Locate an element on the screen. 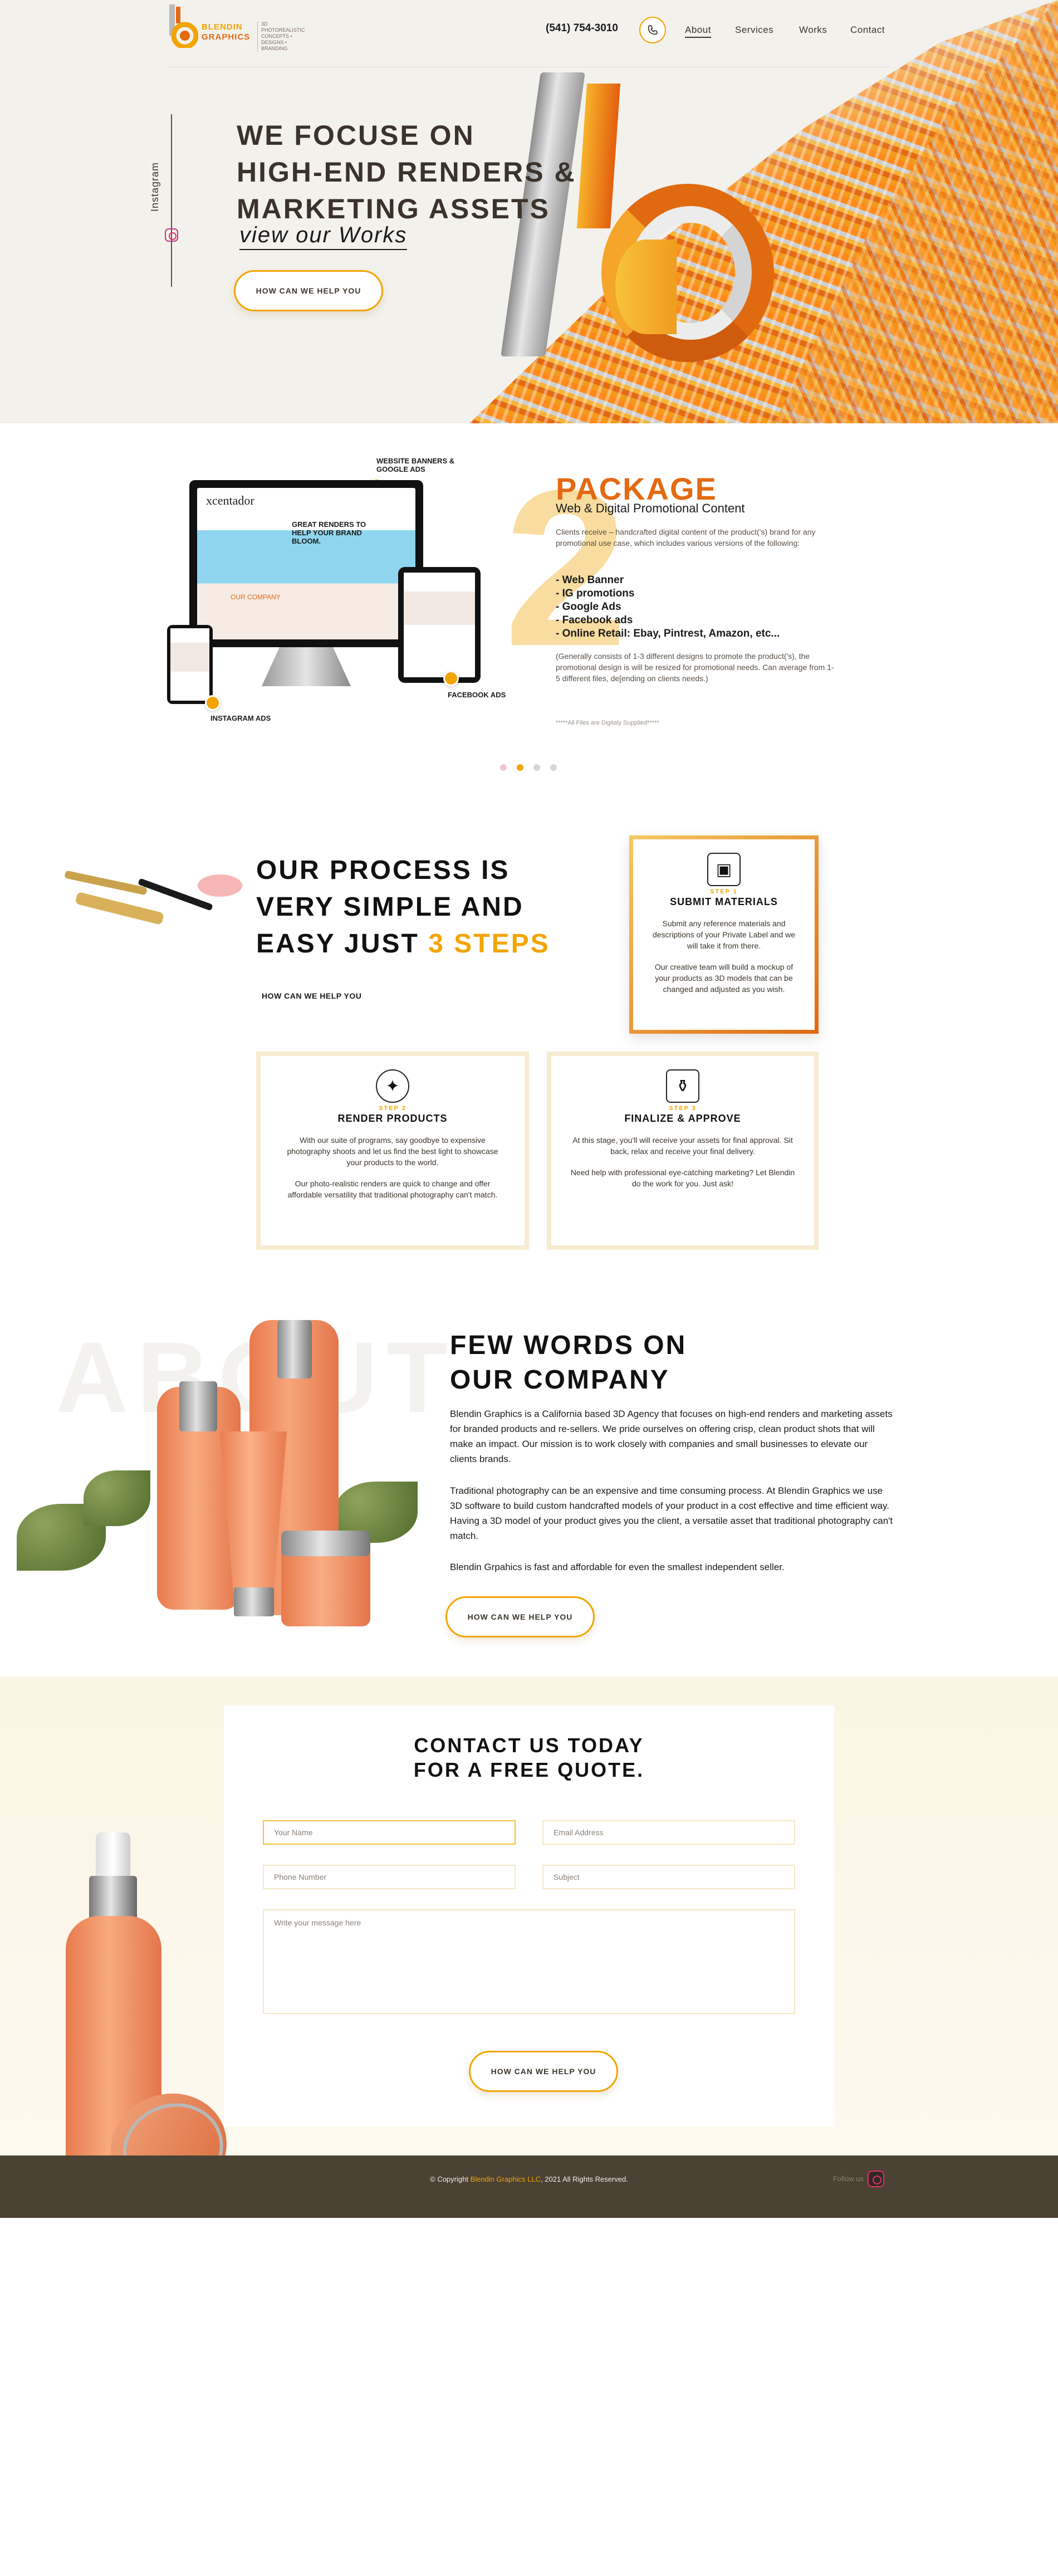 This screenshot has width=1058, height=2576. tablet-mockup-screen is located at coordinates (440, 625).